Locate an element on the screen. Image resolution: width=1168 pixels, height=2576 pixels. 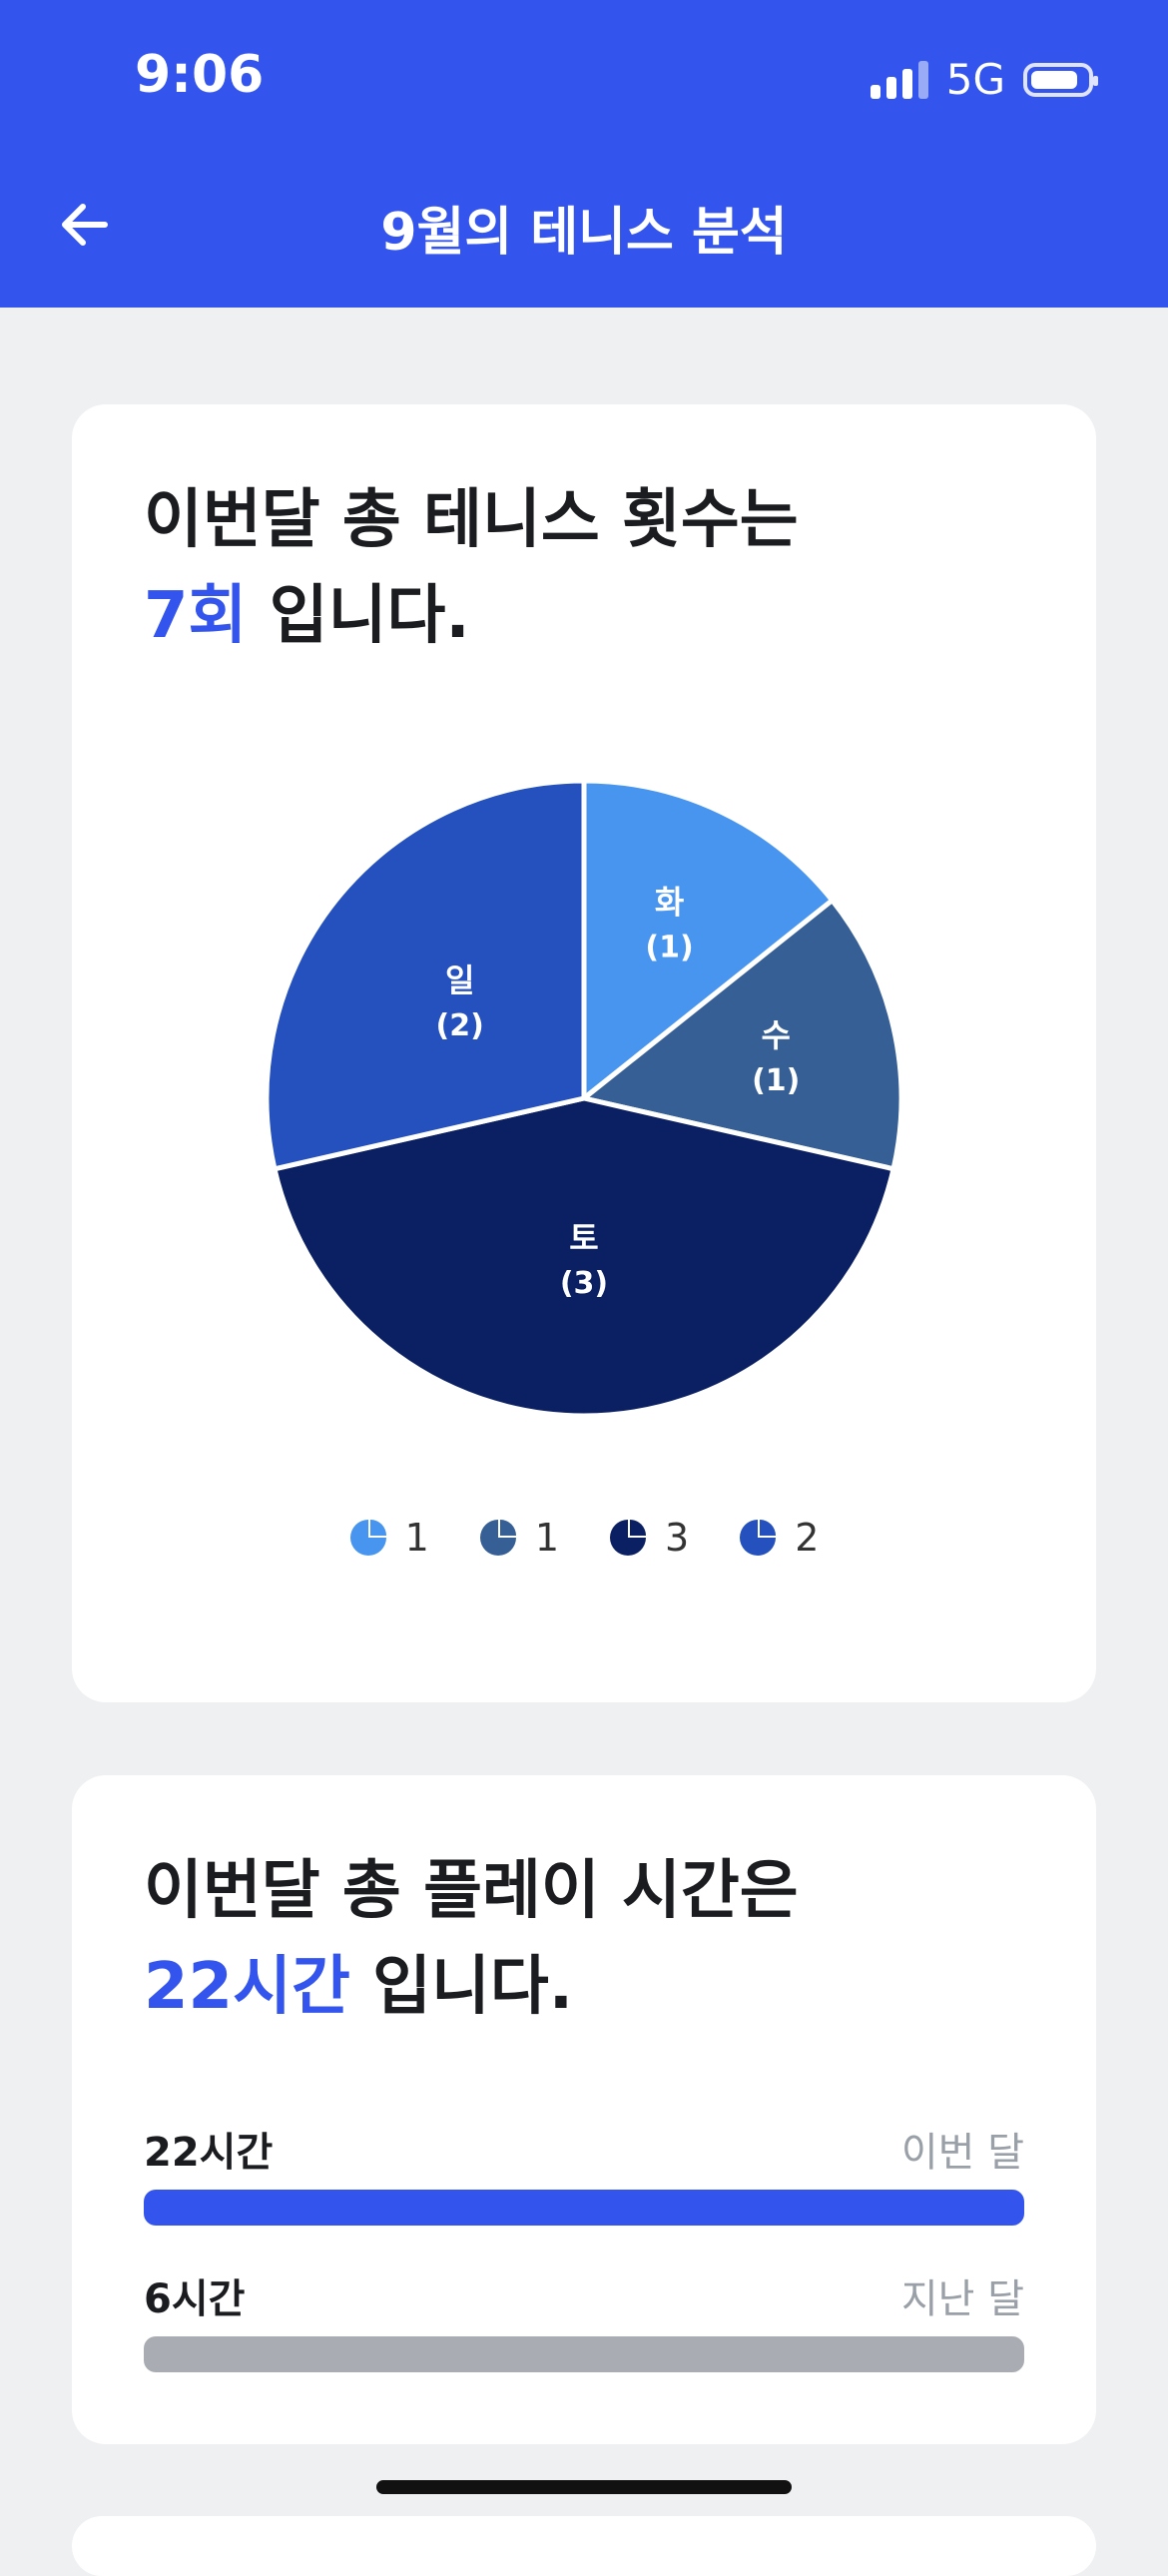
legend-value-2: 3 is located at coordinates (677, 1538).